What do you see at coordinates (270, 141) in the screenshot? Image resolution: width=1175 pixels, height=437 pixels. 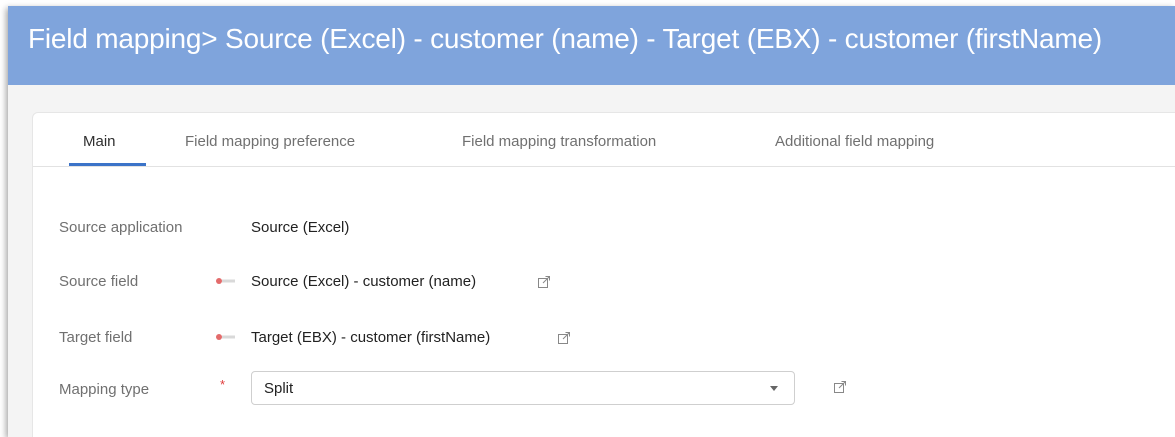 I see `tab-field-mapping-preference: Field mapping preference` at bounding box center [270, 141].